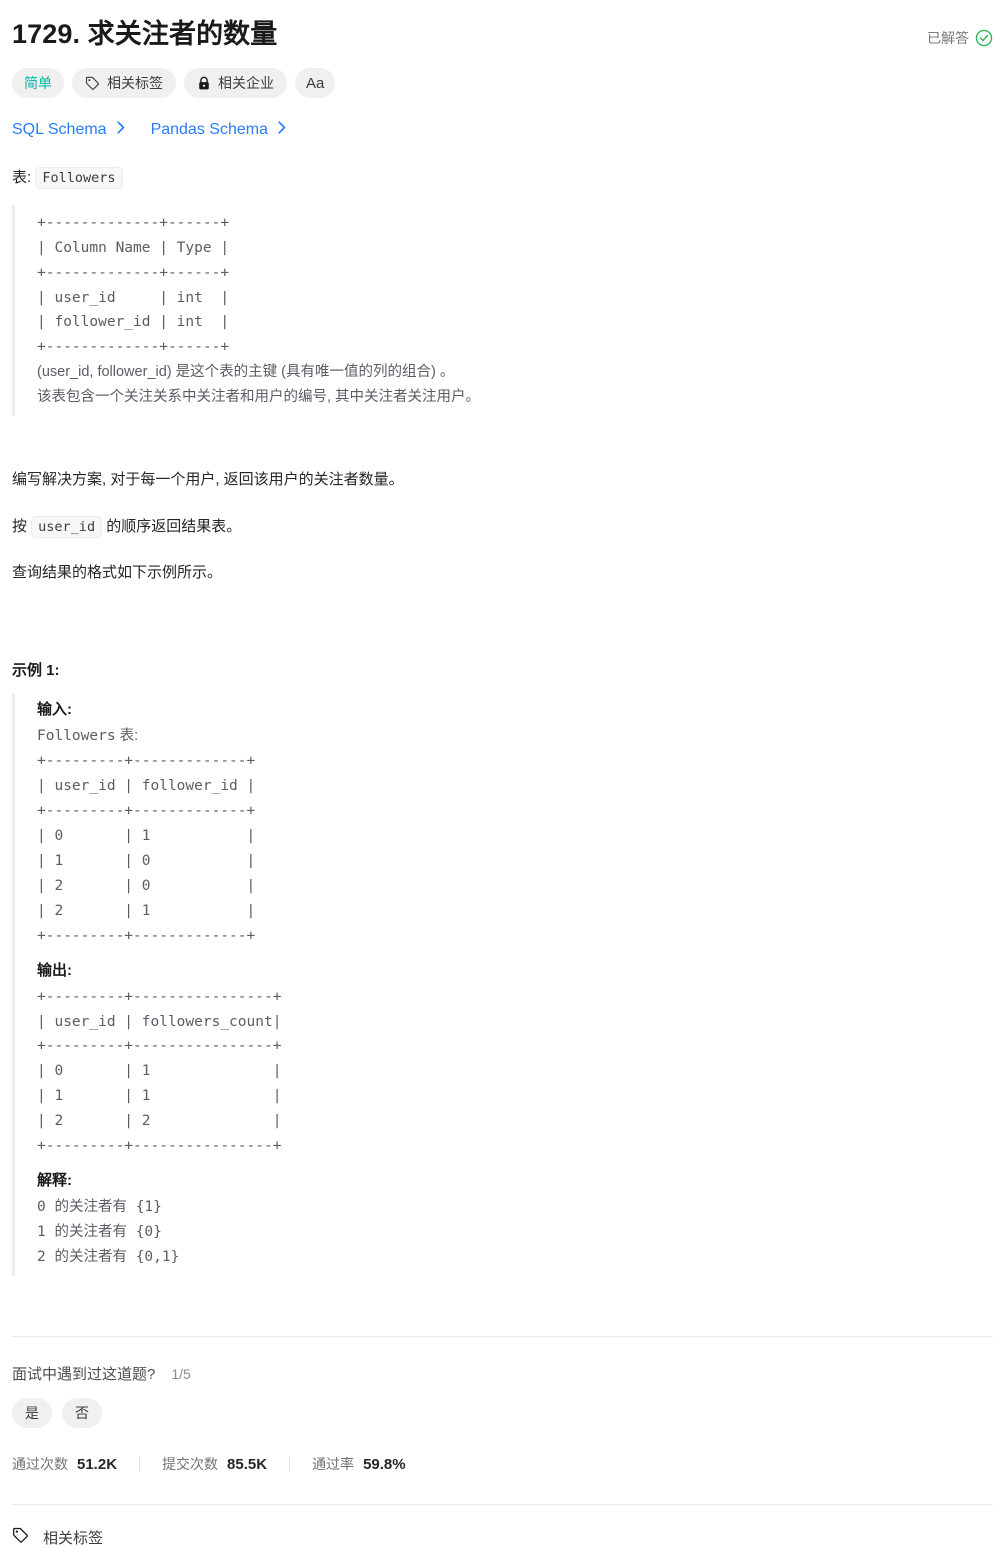 This screenshot has width=1005, height=1548. Describe the element at coordinates (209, 130) in the screenshot. I see `pandas-schema-label: Pandas Schema` at that location.